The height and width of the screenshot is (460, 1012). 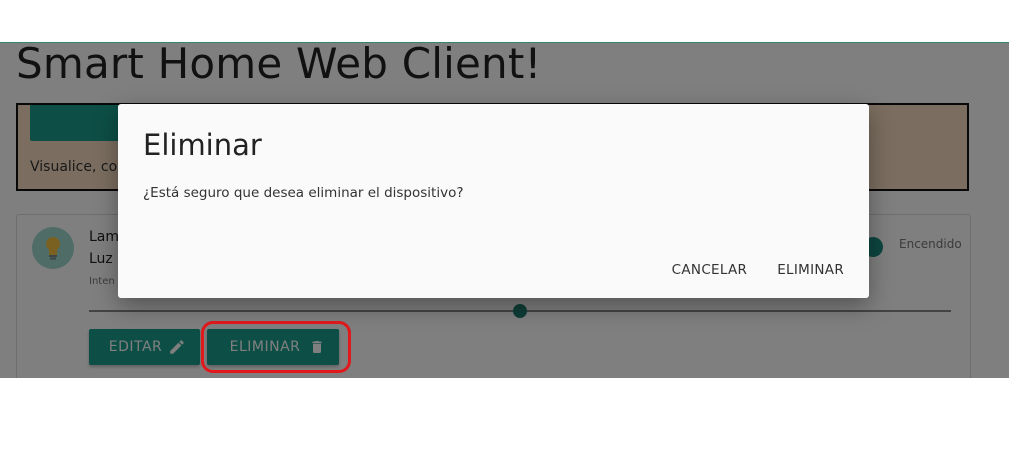 What do you see at coordinates (710, 270) in the screenshot?
I see `cancel-button: CANCELAR` at bounding box center [710, 270].